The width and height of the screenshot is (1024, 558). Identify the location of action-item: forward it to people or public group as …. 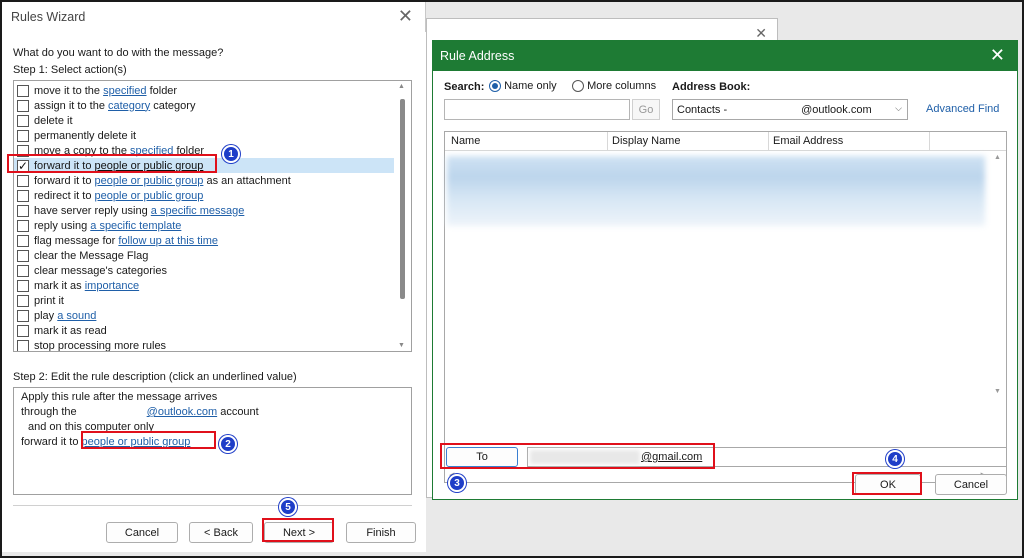
(204, 180).